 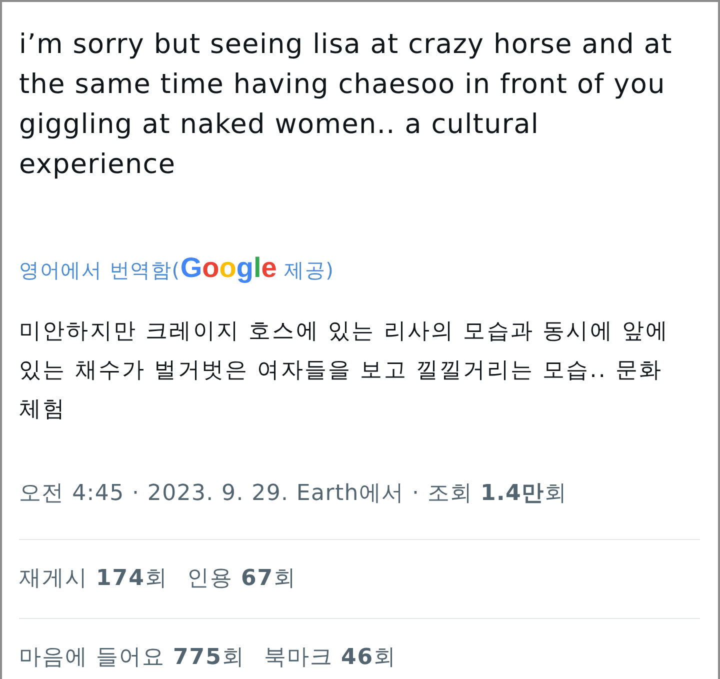 What do you see at coordinates (344, 371) in the screenshot?
I see `translated-text: 미안하지만 크레이지 호스에 있는 리사의 모습과 동시에 앞에 있는 채수가 벌거벗은 여자들을 보고 낄낄거리는 모습.. 문화 체험` at bounding box center [344, 371].